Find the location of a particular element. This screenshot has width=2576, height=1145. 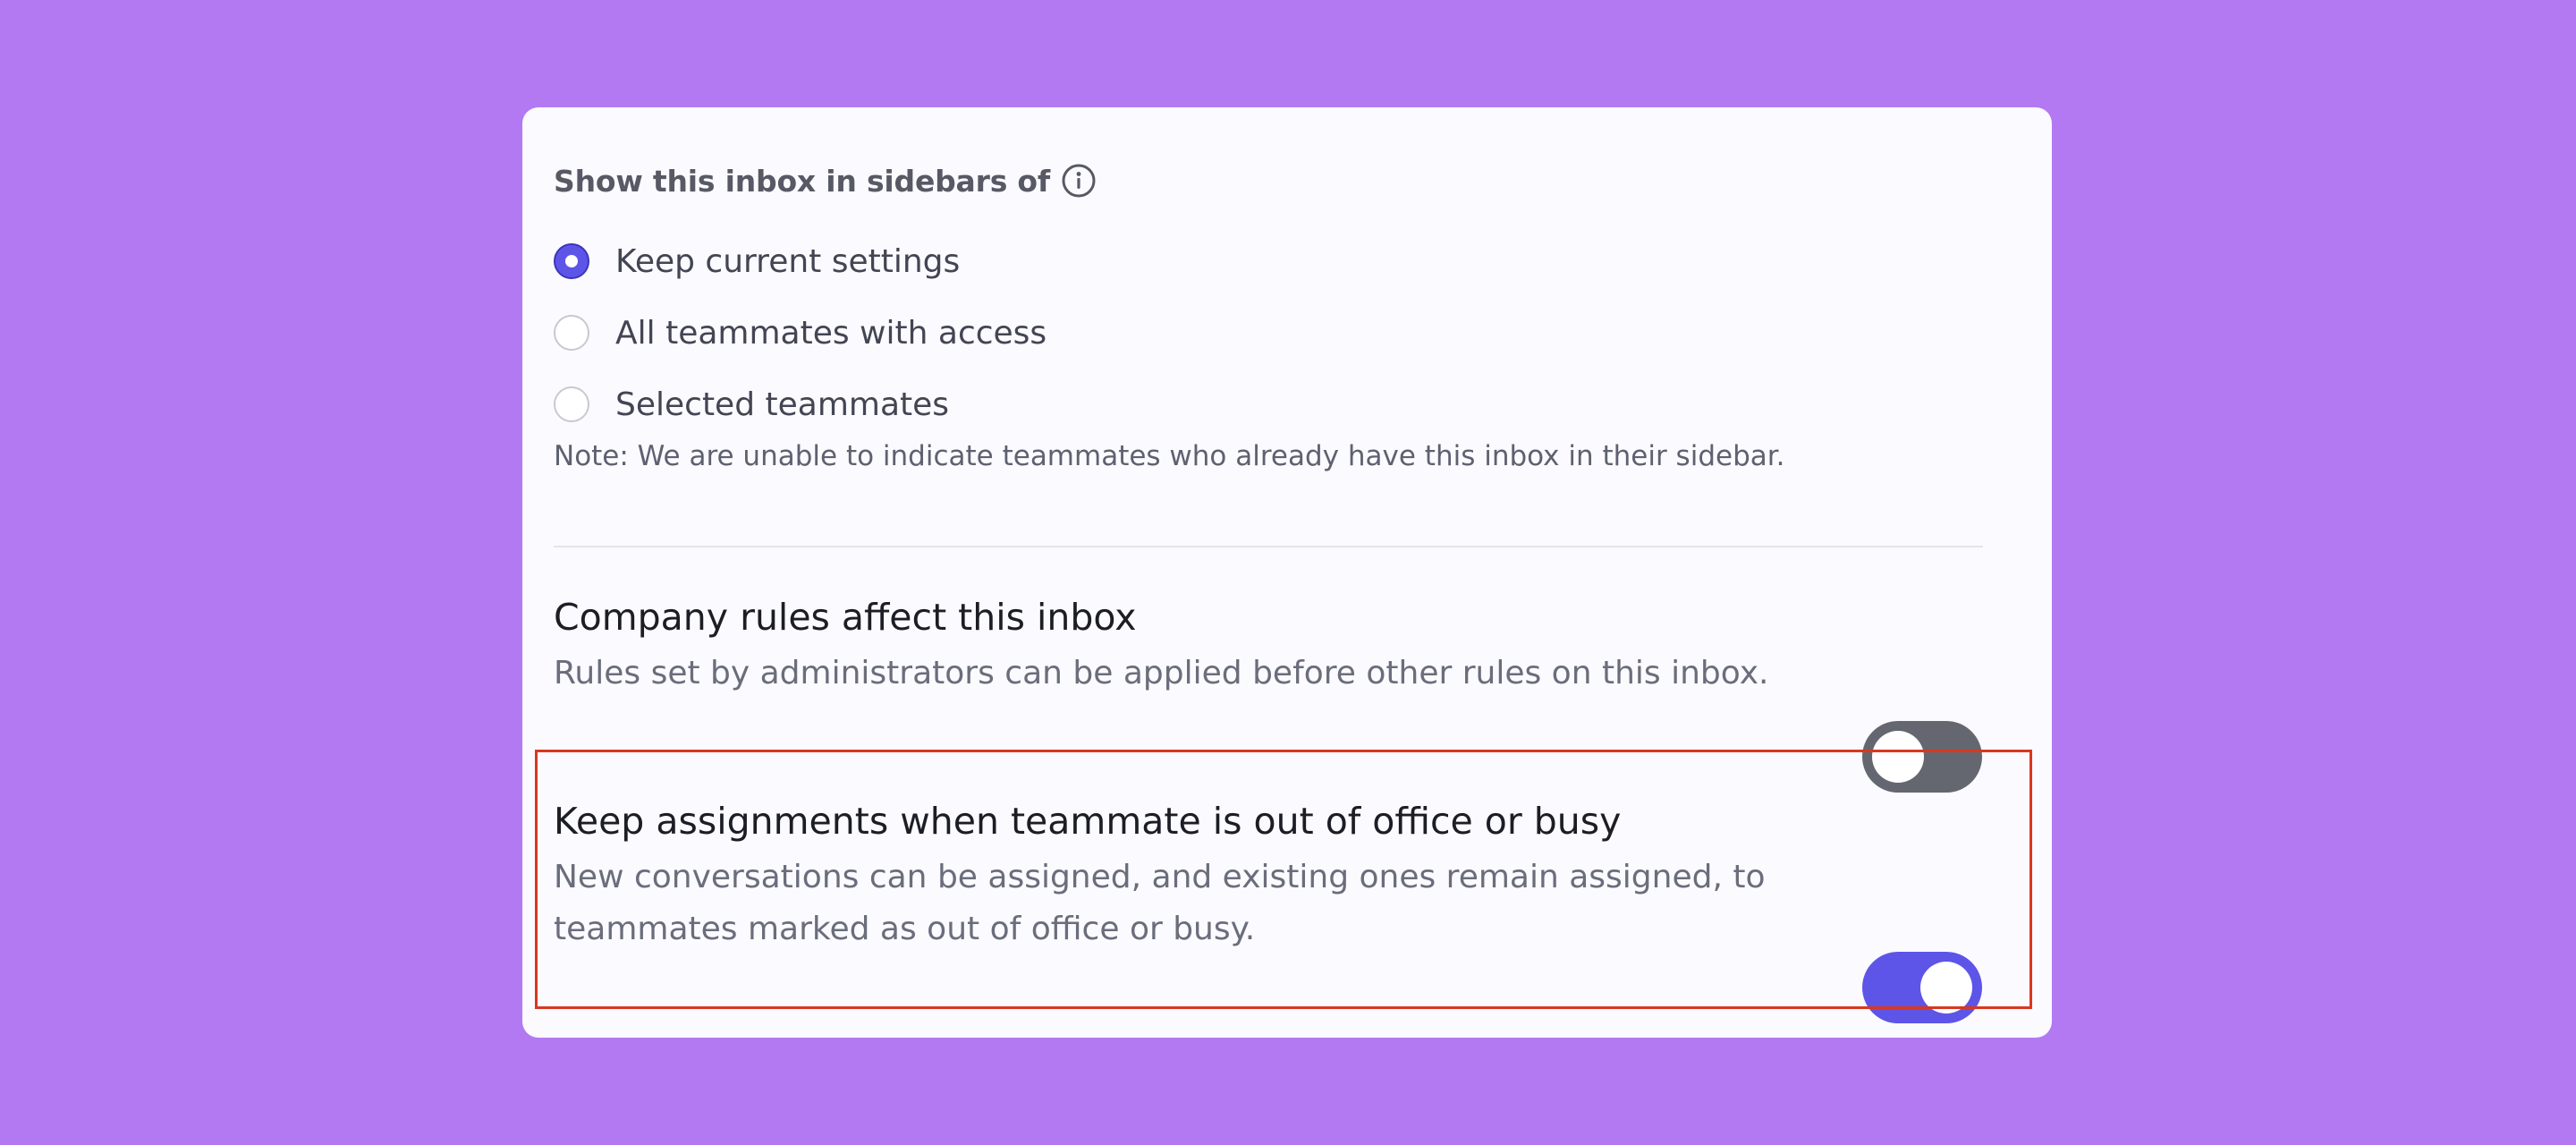

info-icon is located at coordinates (1079, 181).